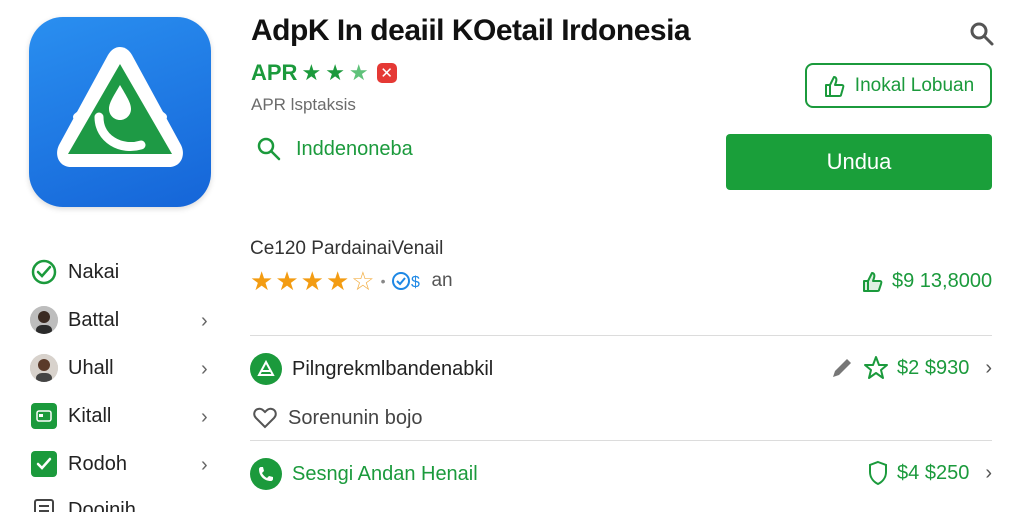 This screenshot has width=1024, height=512. What do you see at coordinates (914, 85) in the screenshot?
I see `install-button-label: Inokal Lobuan` at bounding box center [914, 85].